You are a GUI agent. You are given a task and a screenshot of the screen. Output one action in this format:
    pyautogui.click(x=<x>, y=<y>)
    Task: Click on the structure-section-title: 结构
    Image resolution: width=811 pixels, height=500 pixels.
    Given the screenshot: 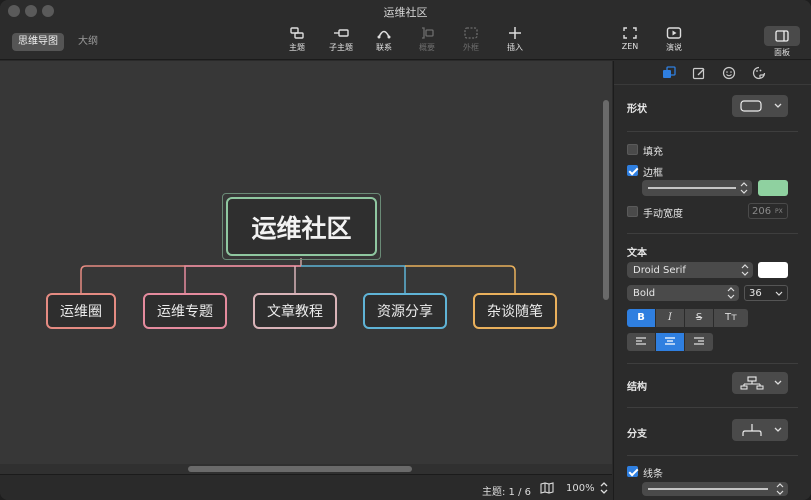 What is the action you would take?
    pyautogui.click(x=637, y=387)
    